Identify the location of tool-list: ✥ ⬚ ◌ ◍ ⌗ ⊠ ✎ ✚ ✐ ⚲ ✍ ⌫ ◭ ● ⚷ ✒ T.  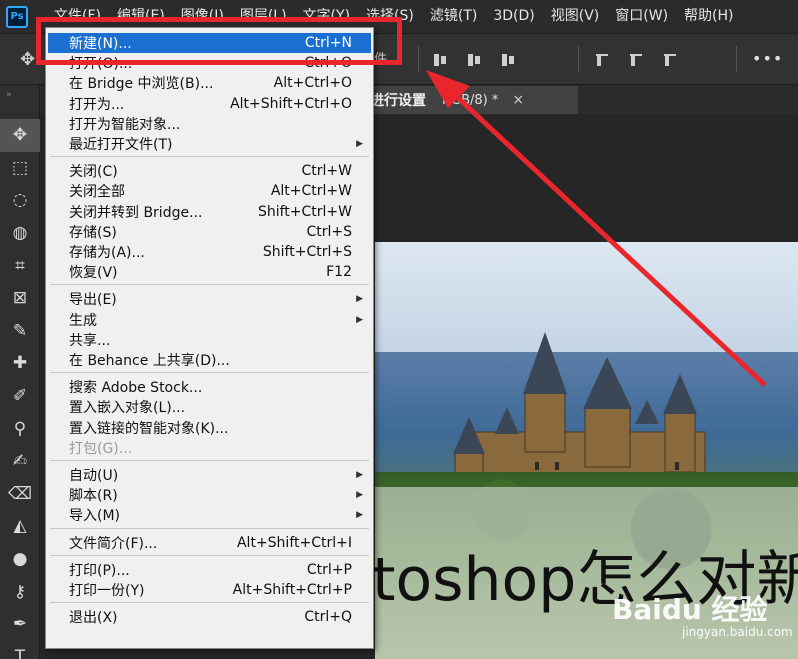
(20, 389).